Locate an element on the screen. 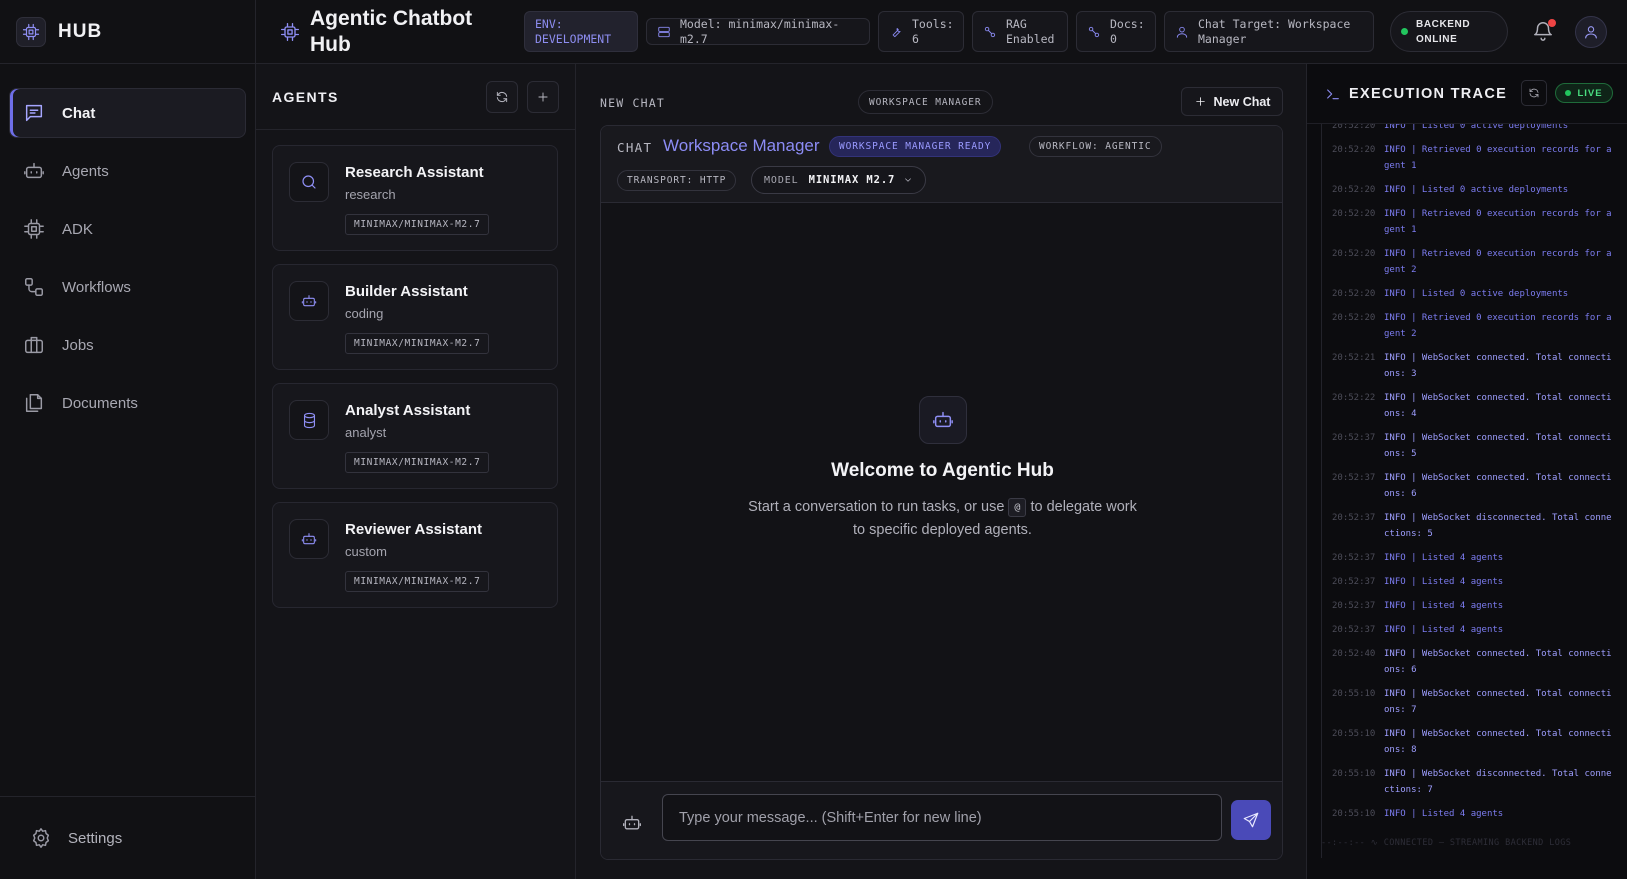 Image resolution: width=1627 pixels, height=879 pixels. agent-role: coding is located at coordinates (364, 313).